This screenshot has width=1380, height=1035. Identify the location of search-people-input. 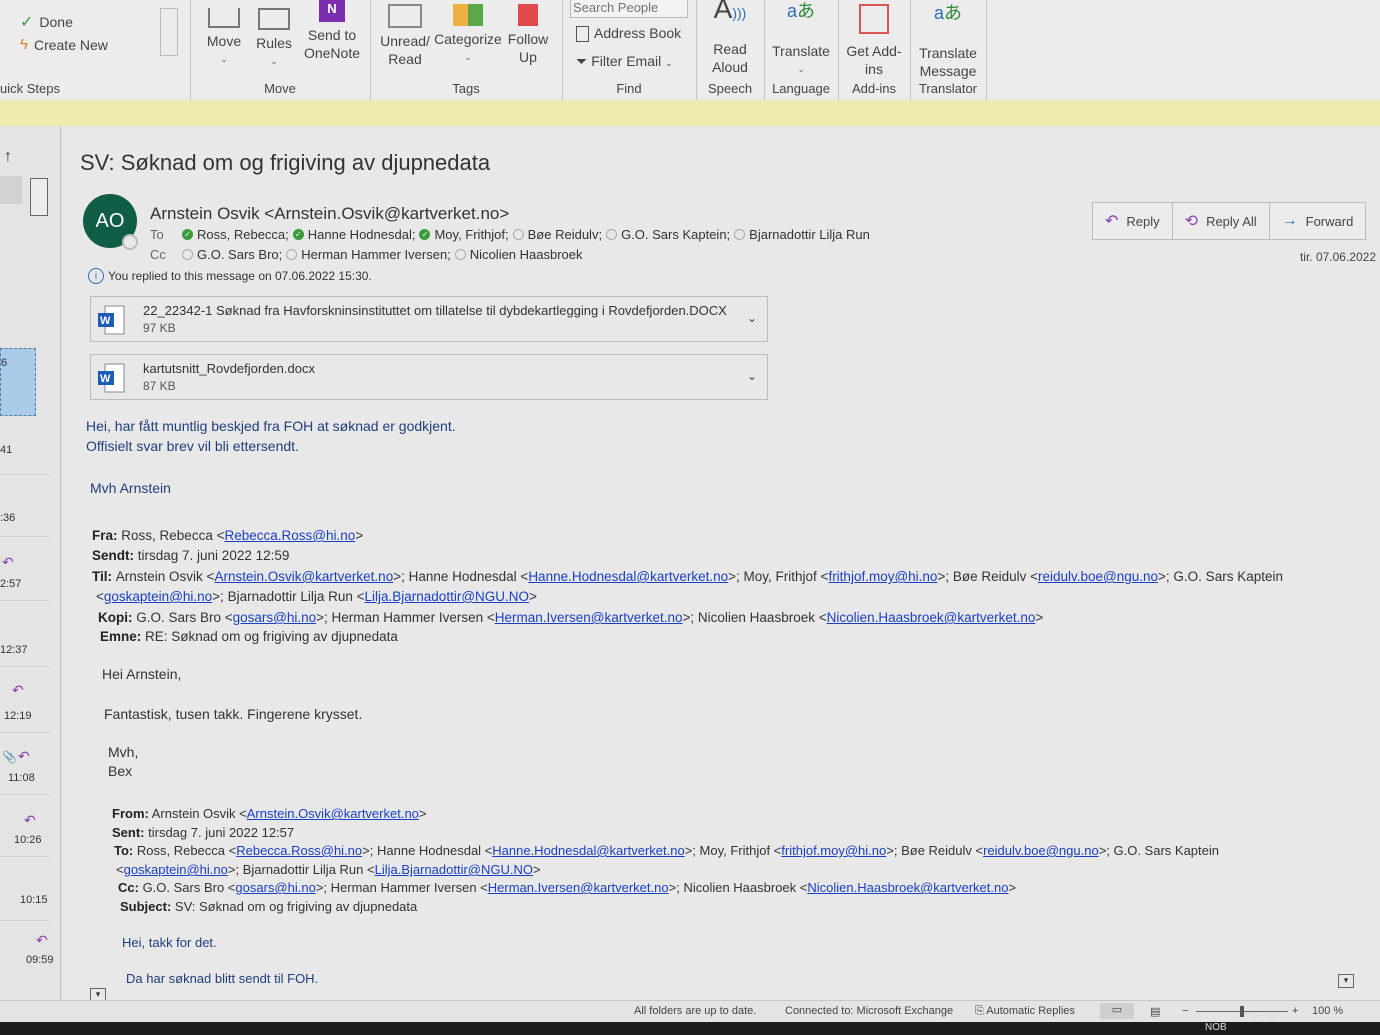
(629, 9).